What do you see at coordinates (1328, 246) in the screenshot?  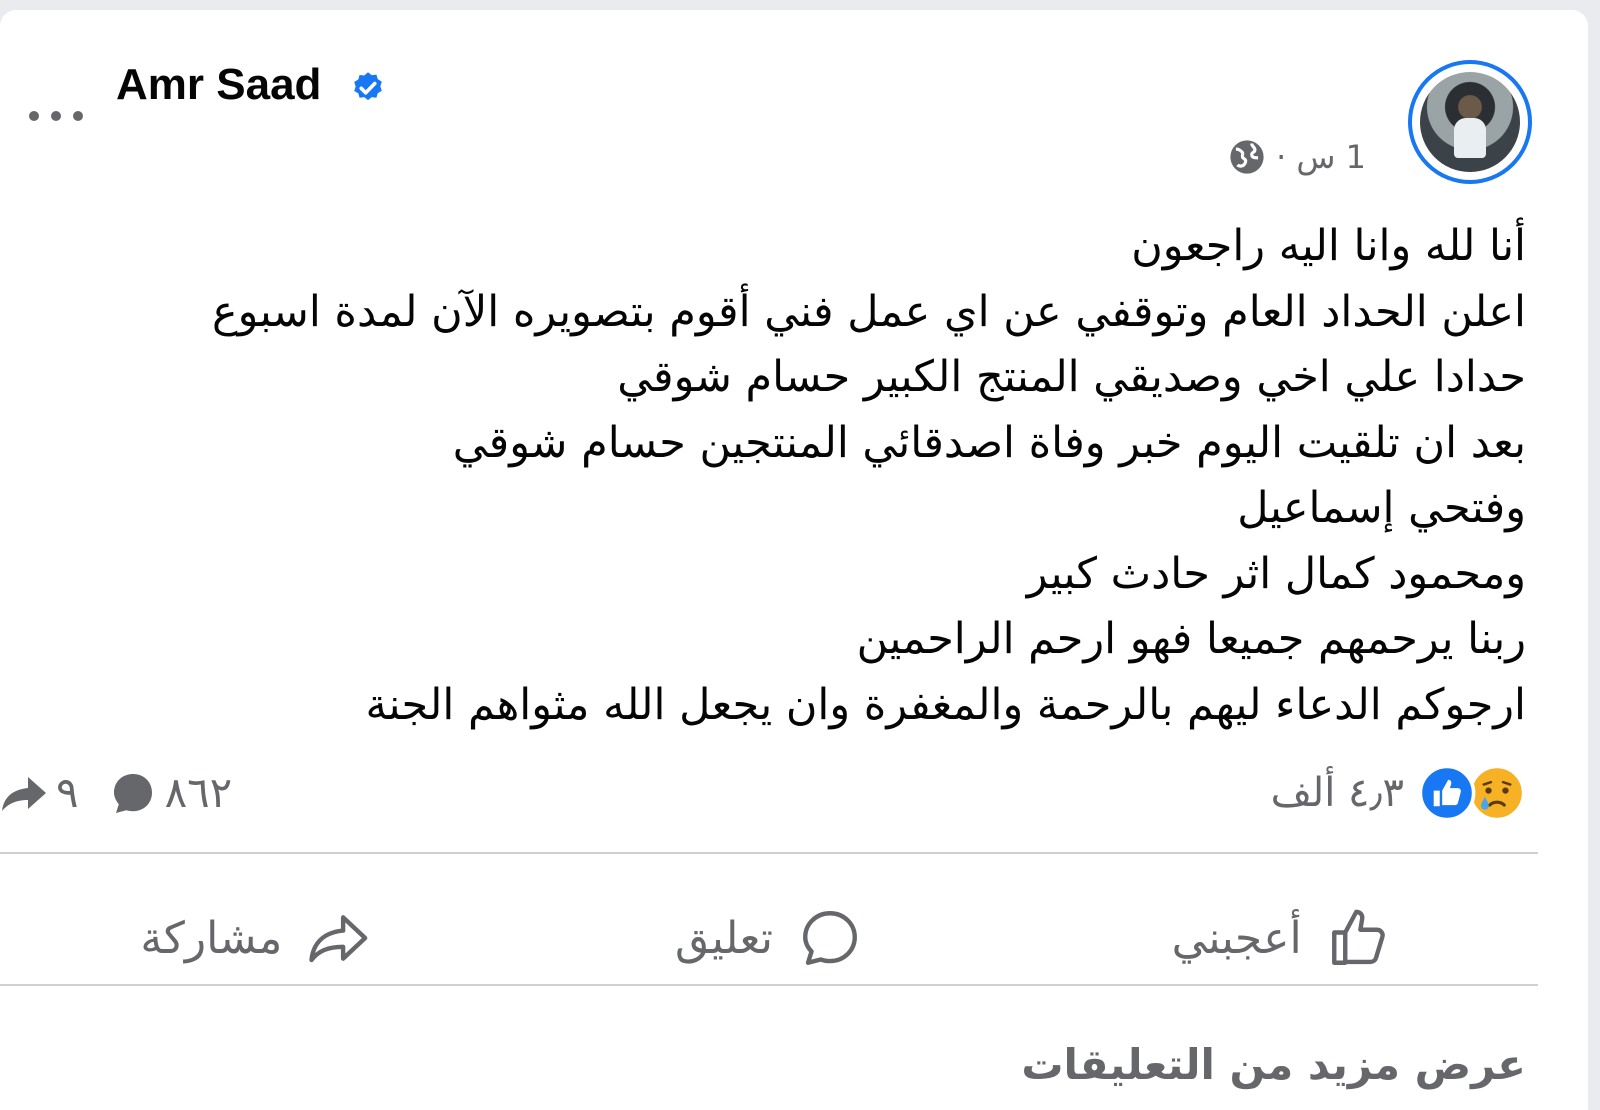 I see `post-line: أنا لله وانا اليه راجعون` at bounding box center [1328, 246].